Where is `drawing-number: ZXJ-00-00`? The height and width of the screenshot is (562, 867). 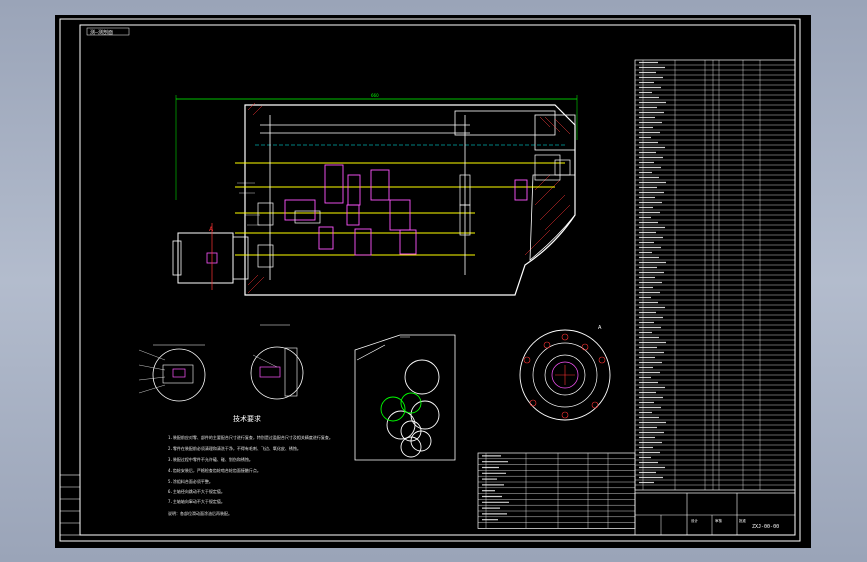
drawing-number: ZXJ-00-00 is located at coordinates (765, 527).